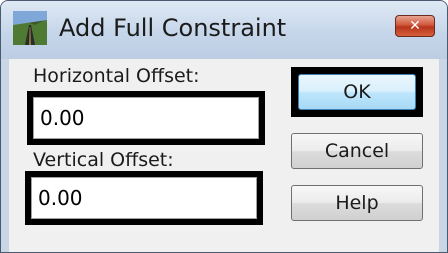 The height and width of the screenshot is (253, 448). I want to click on horizontal-offset-label: Horizontal Offset:, so click(116, 76).